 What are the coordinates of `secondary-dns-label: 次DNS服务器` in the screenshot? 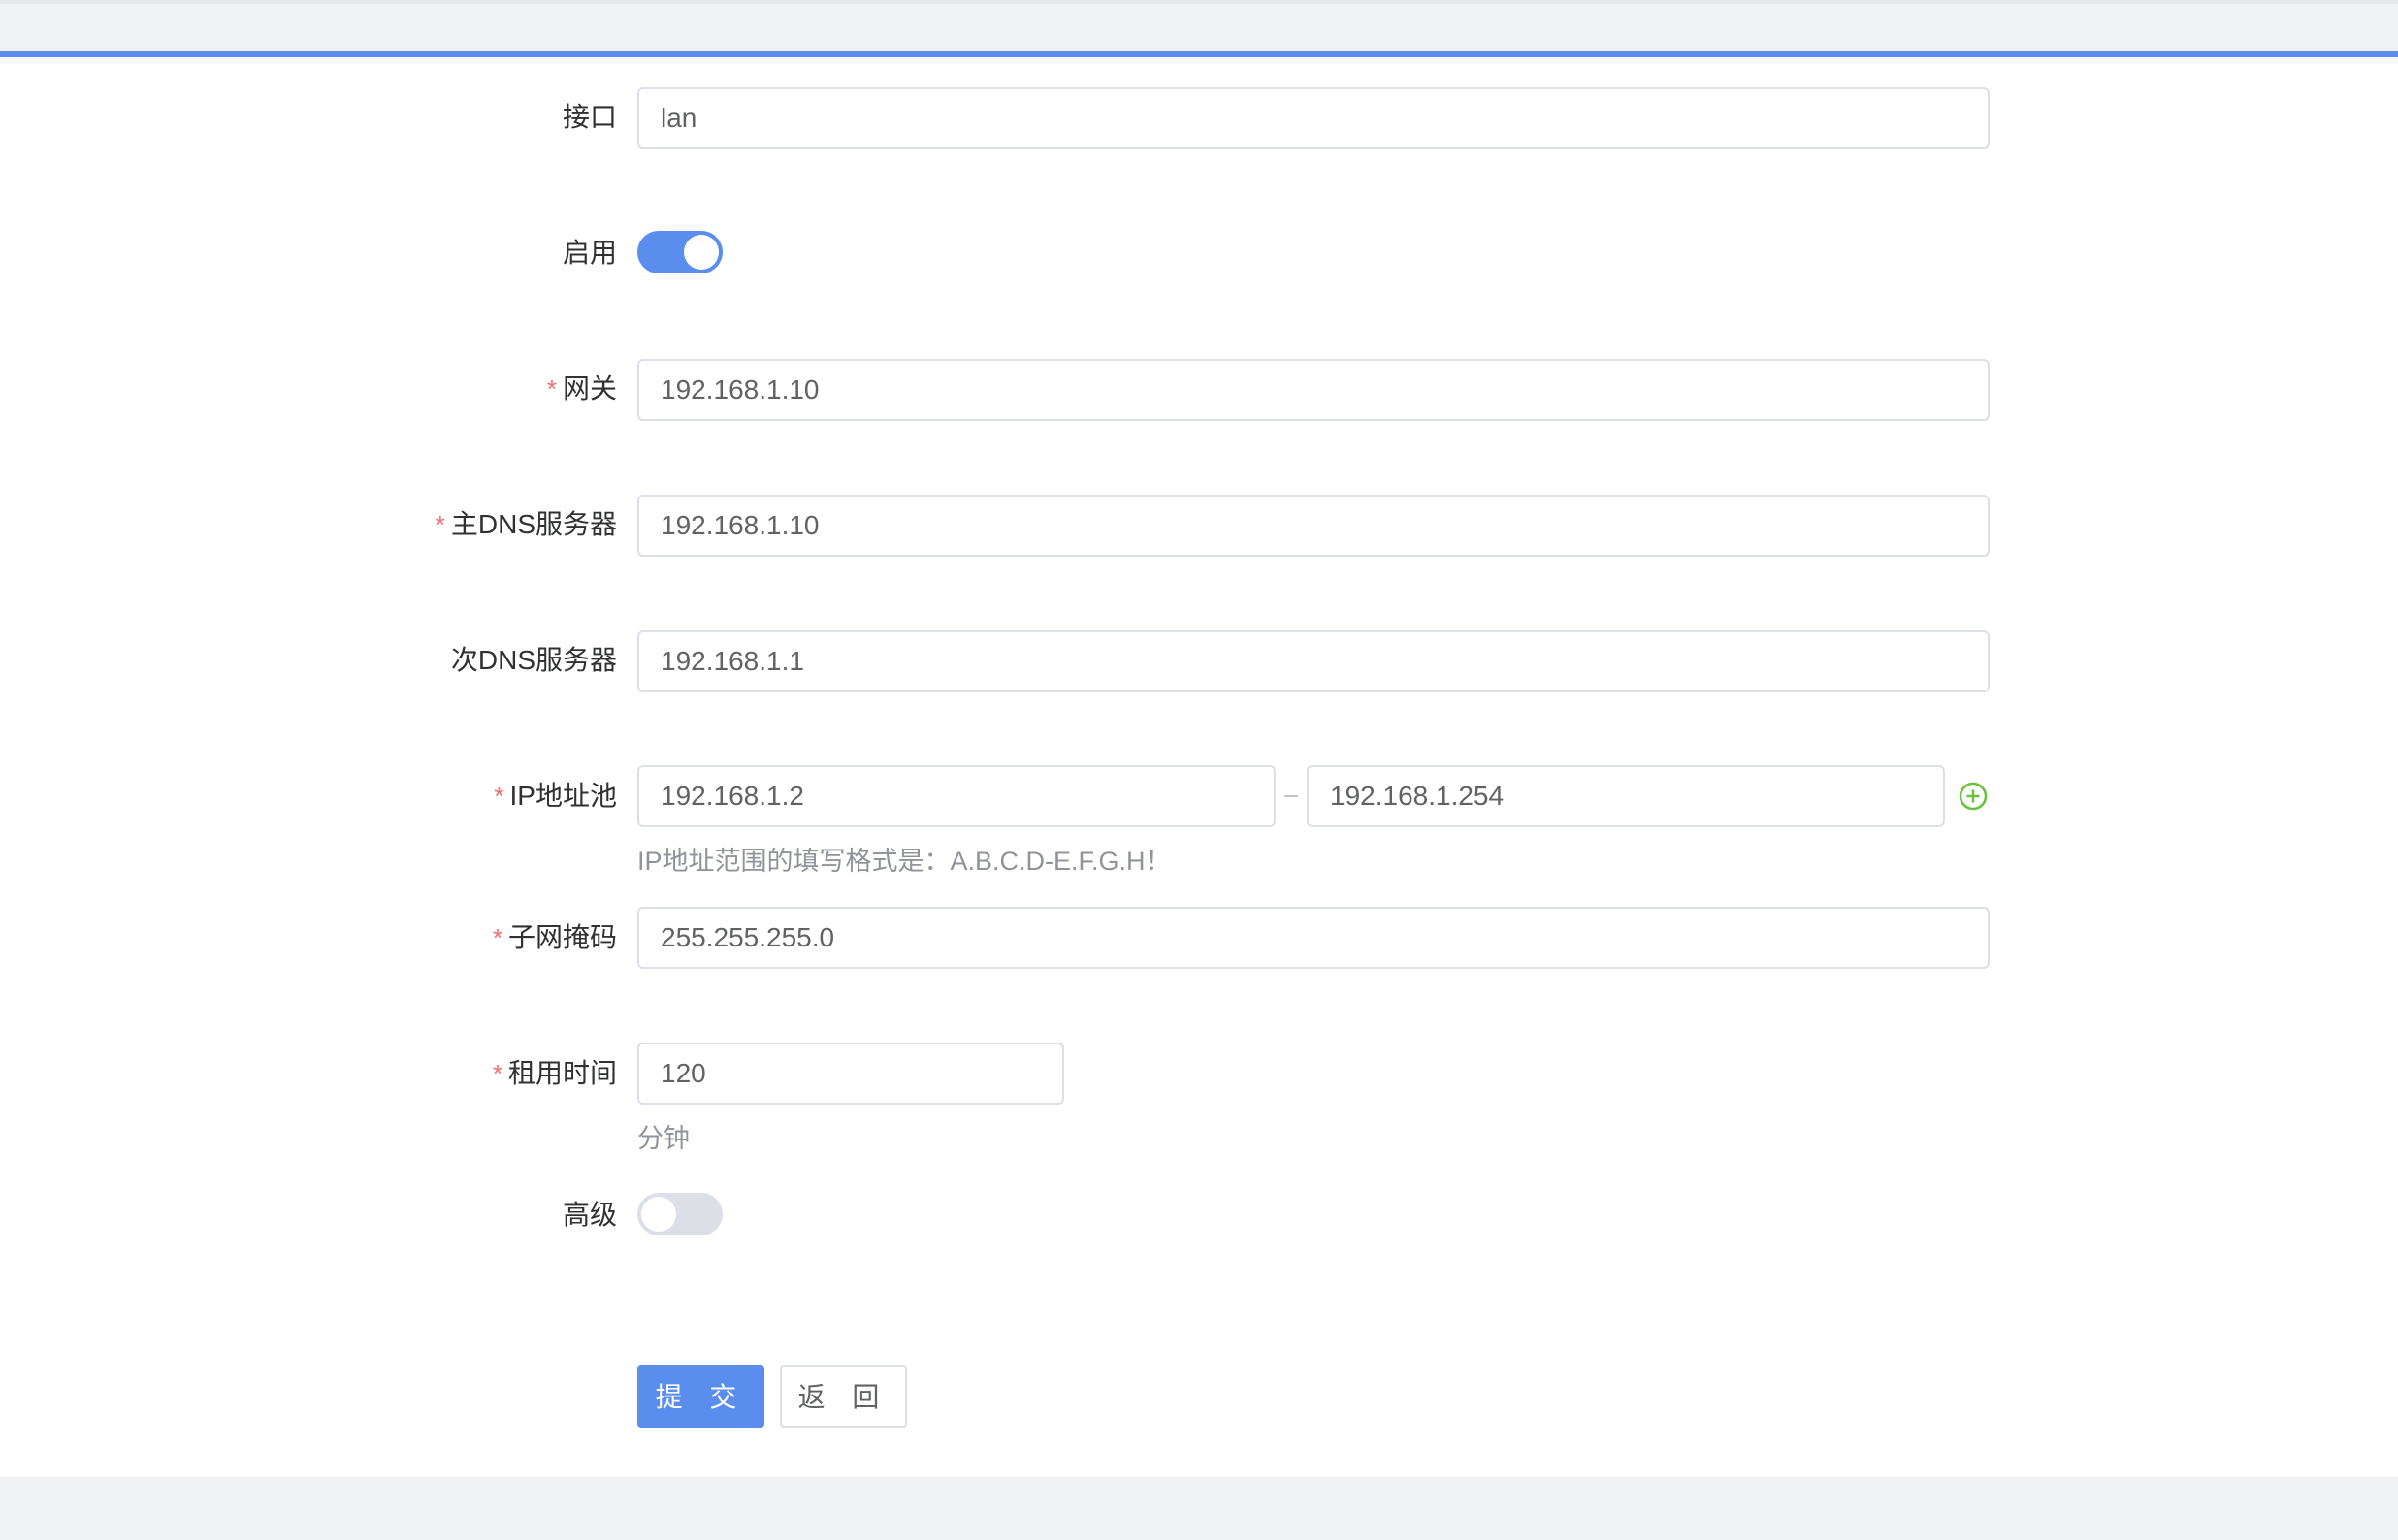 It's located at (533, 660).